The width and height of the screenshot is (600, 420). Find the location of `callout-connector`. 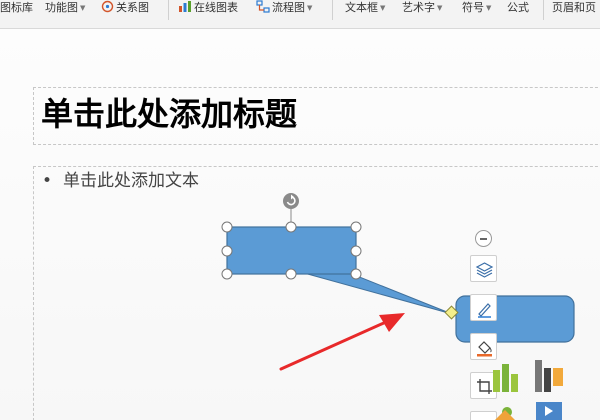

callout-connector is located at coordinates (378, 293).